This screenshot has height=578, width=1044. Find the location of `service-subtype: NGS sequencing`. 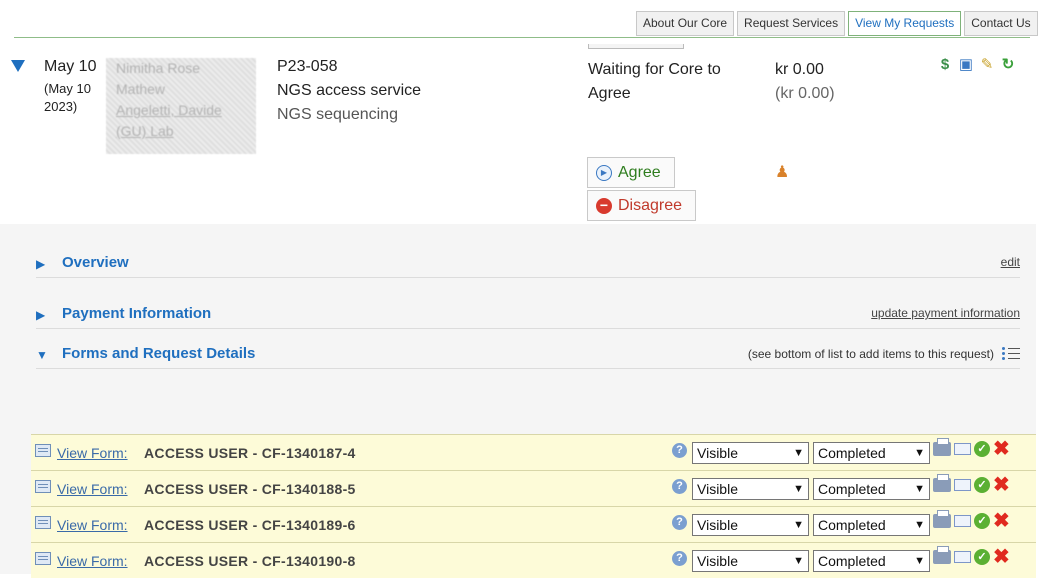

service-subtype: NGS sequencing is located at coordinates (337, 114).